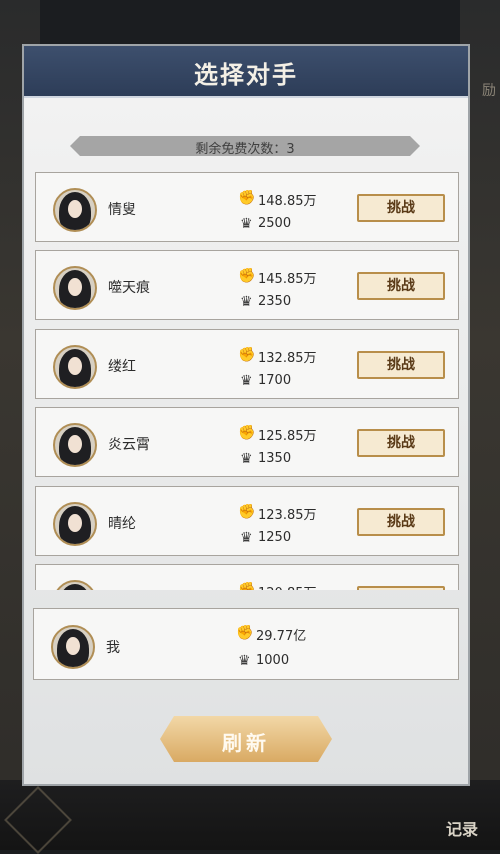  I want to click on opponent-score: 2350, so click(275, 301).